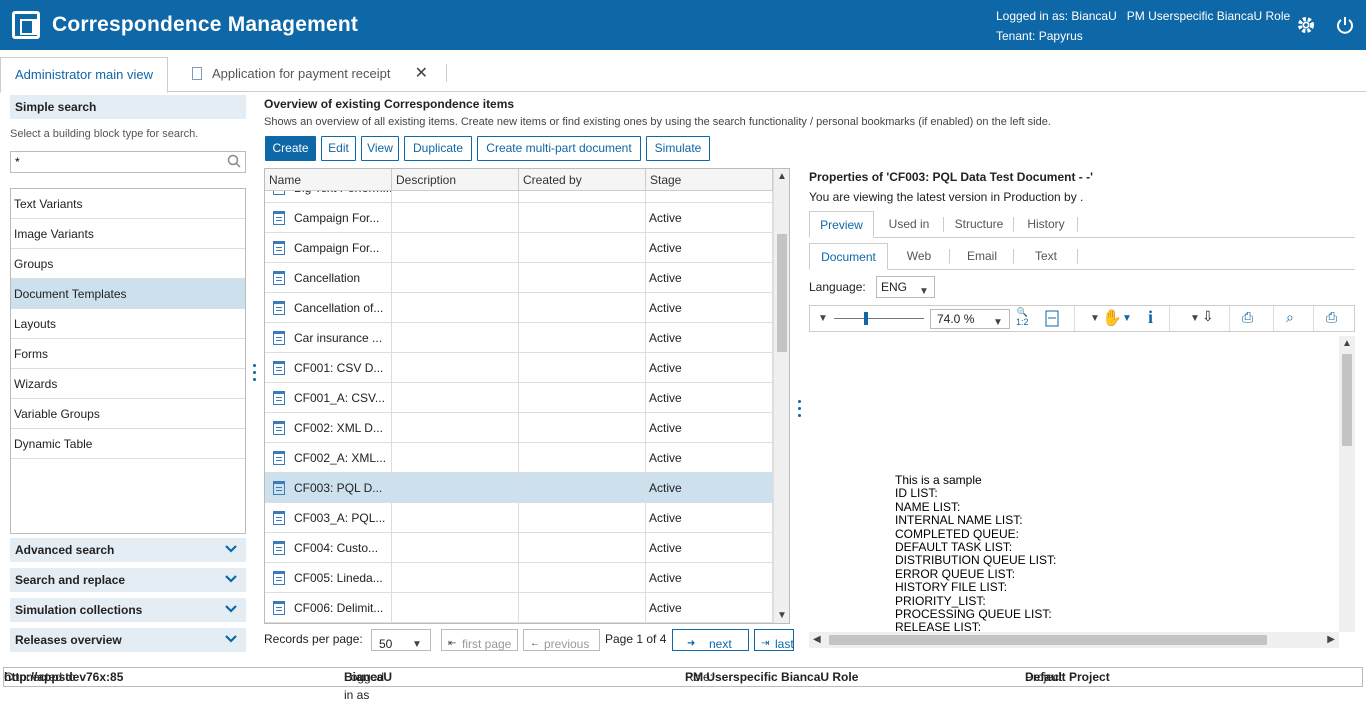  Describe the element at coordinates (919, 256) in the screenshot. I see `subtab-web: Web` at that location.